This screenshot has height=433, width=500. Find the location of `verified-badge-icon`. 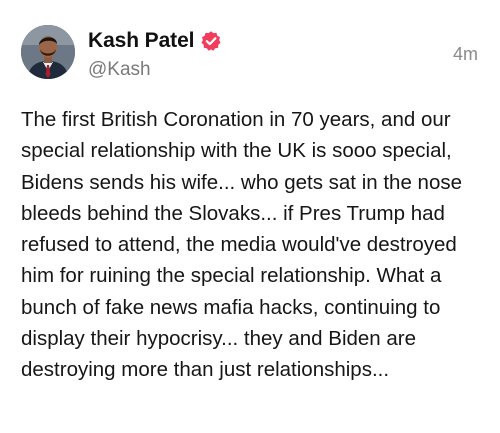

verified-badge-icon is located at coordinates (211, 41).